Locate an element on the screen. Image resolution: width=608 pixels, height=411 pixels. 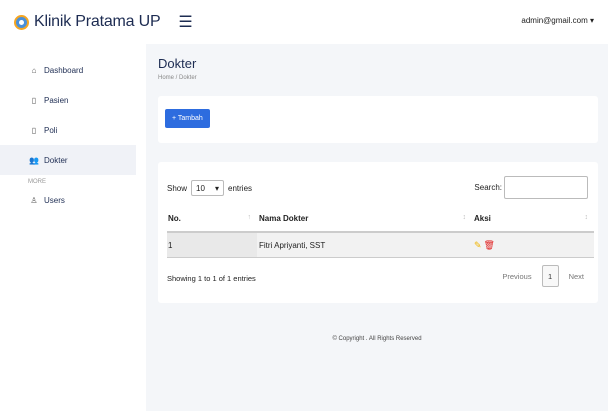
sidebar-item-label: Poli is located at coordinates (51, 130).